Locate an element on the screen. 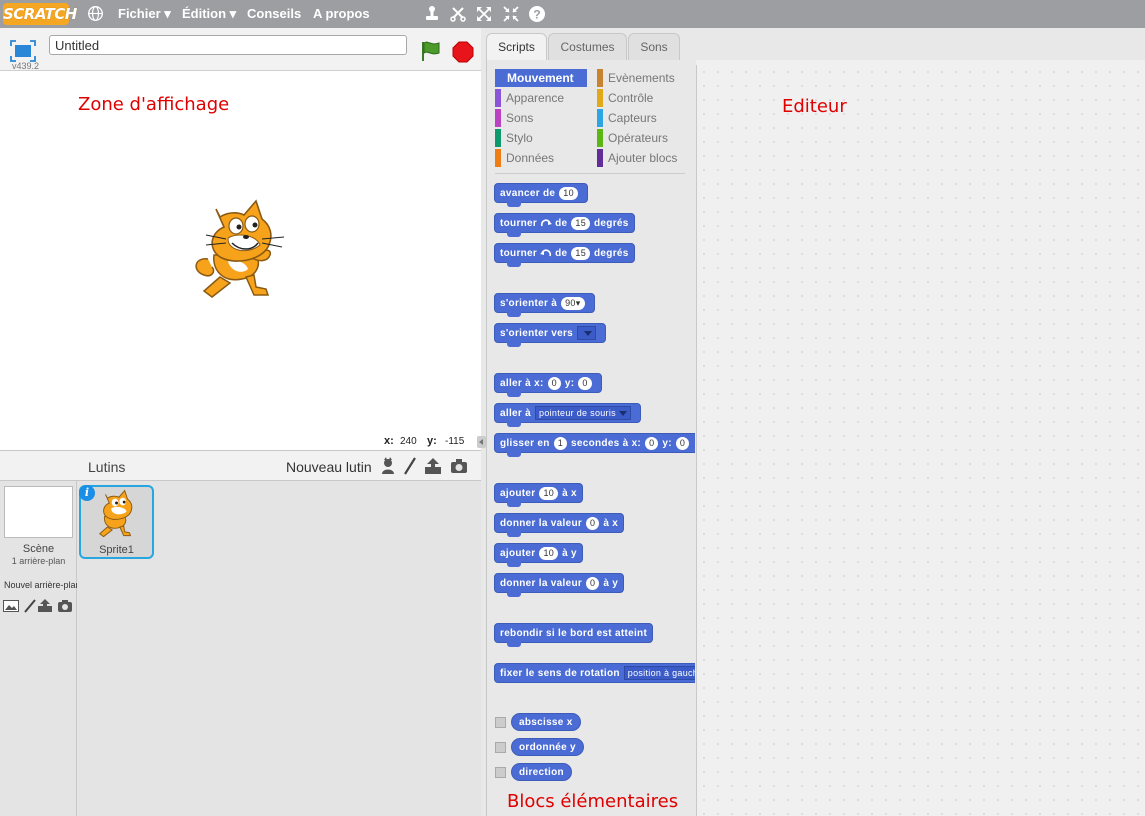  collapse-stage-icon is located at coordinates (481, 442).